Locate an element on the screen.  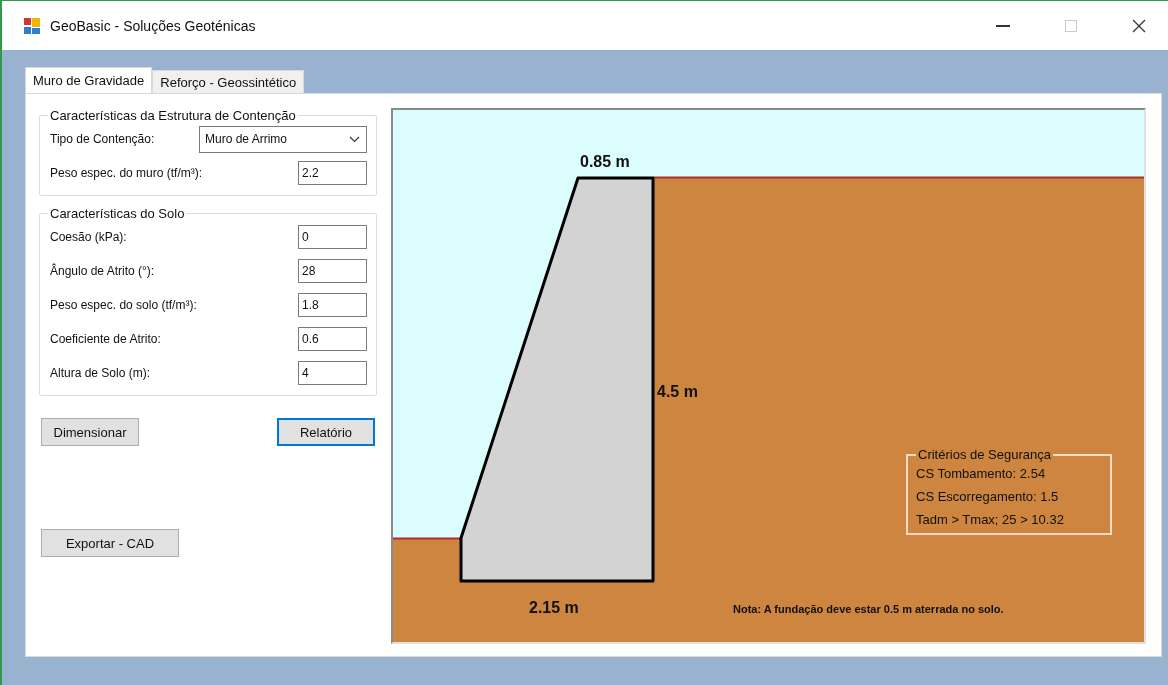
chevron-down-icon is located at coordinates (354, 139).